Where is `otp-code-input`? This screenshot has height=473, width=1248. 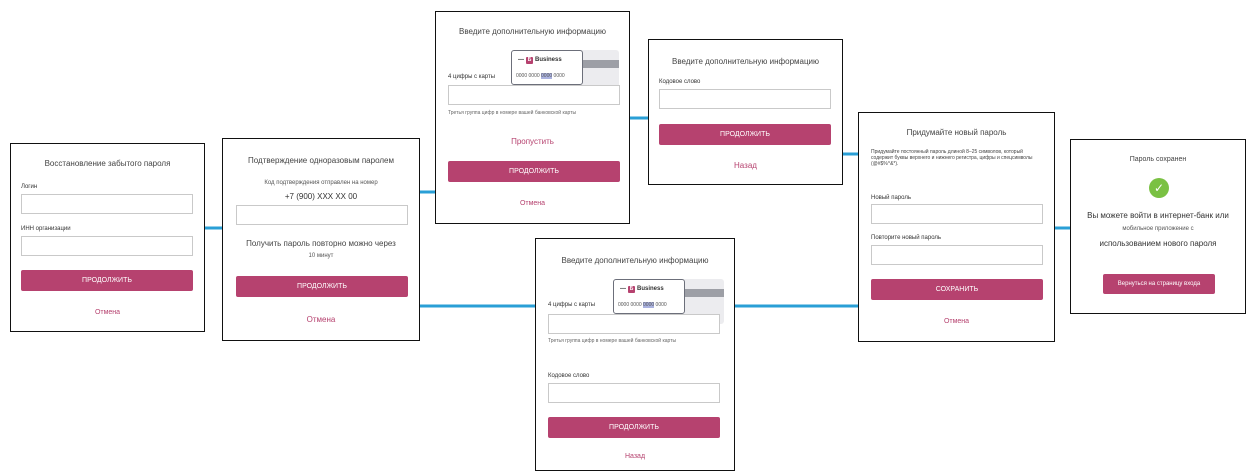
otp-code-input is located at coordinates (322, 215).